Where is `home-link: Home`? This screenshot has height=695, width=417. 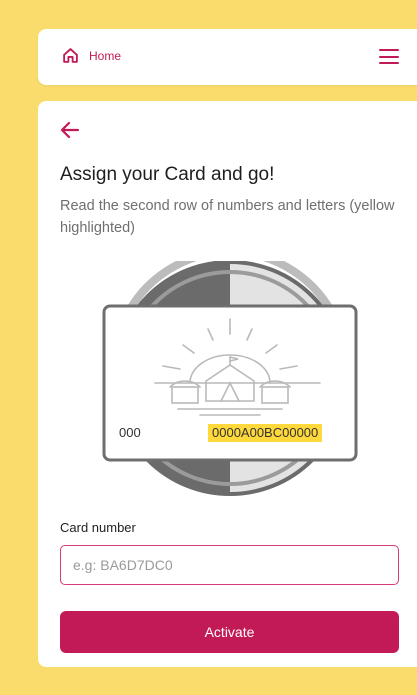
home-link: Home is located at coordinates (91, 55).